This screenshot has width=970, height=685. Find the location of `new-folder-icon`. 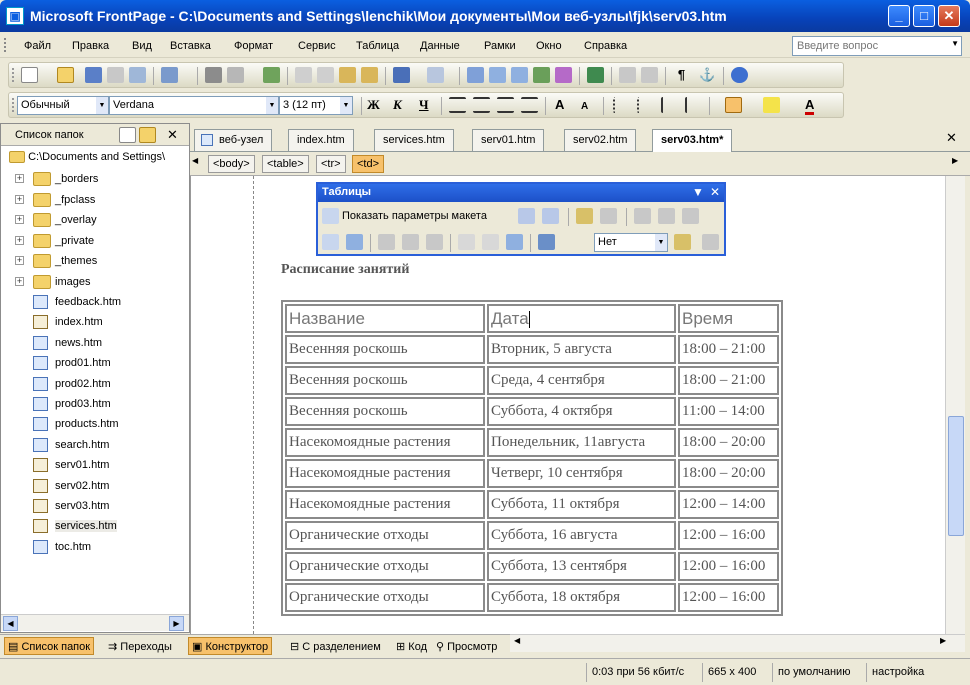

new-folder-icon is located at coordinates (147, 135).